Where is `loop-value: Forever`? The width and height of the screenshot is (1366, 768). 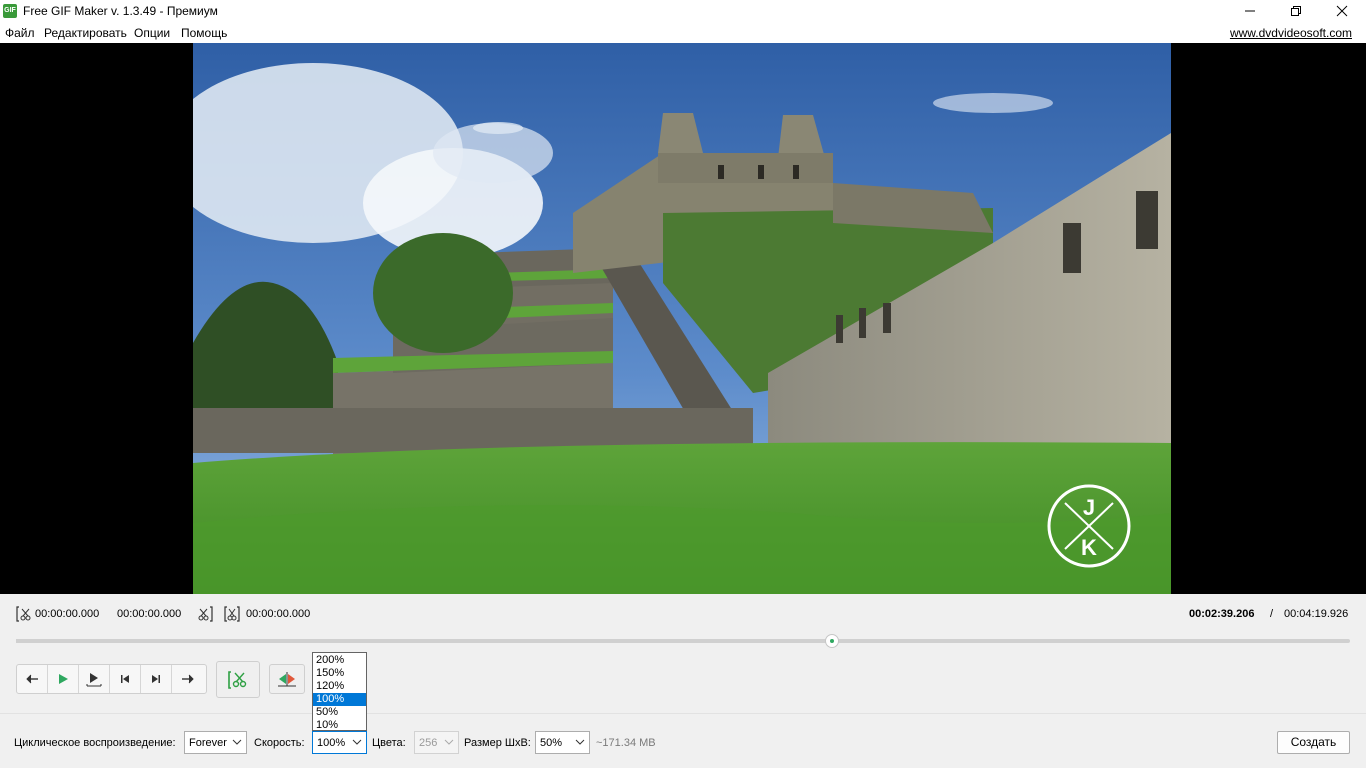
loop-value: Forever is located at coordinates (208, 743).